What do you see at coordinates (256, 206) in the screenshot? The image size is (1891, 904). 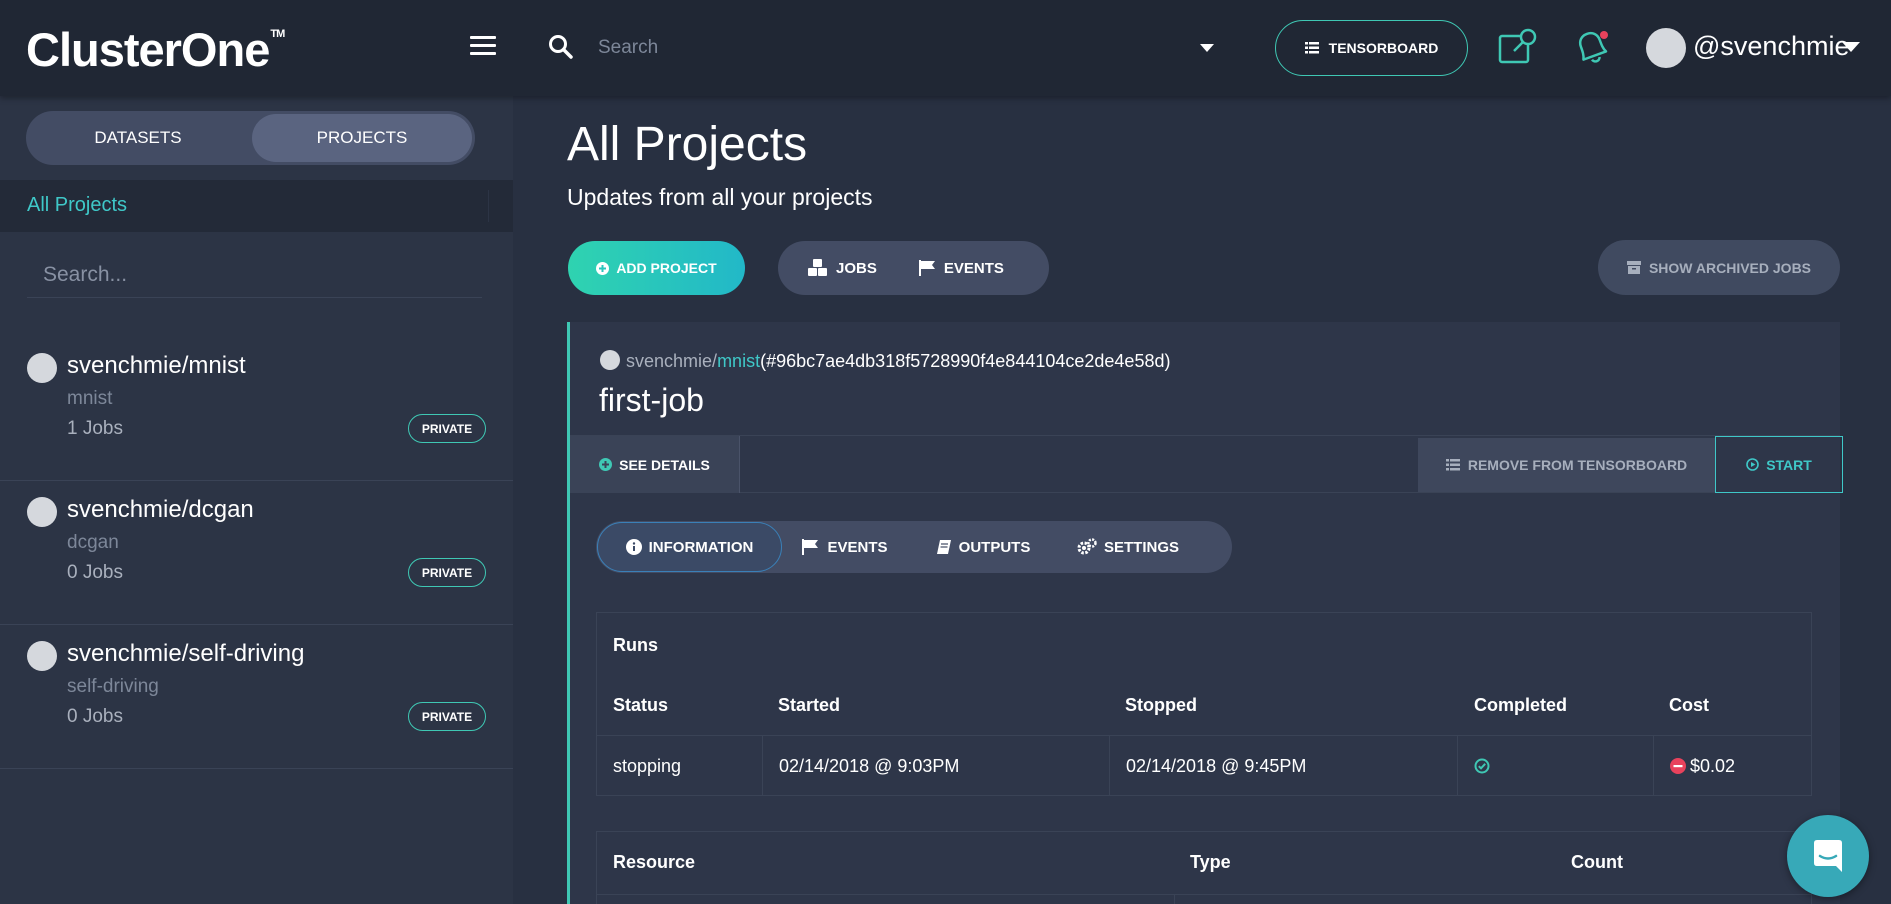 I see `all-projects-bar: All Projects` at bounding box center [256, 206].